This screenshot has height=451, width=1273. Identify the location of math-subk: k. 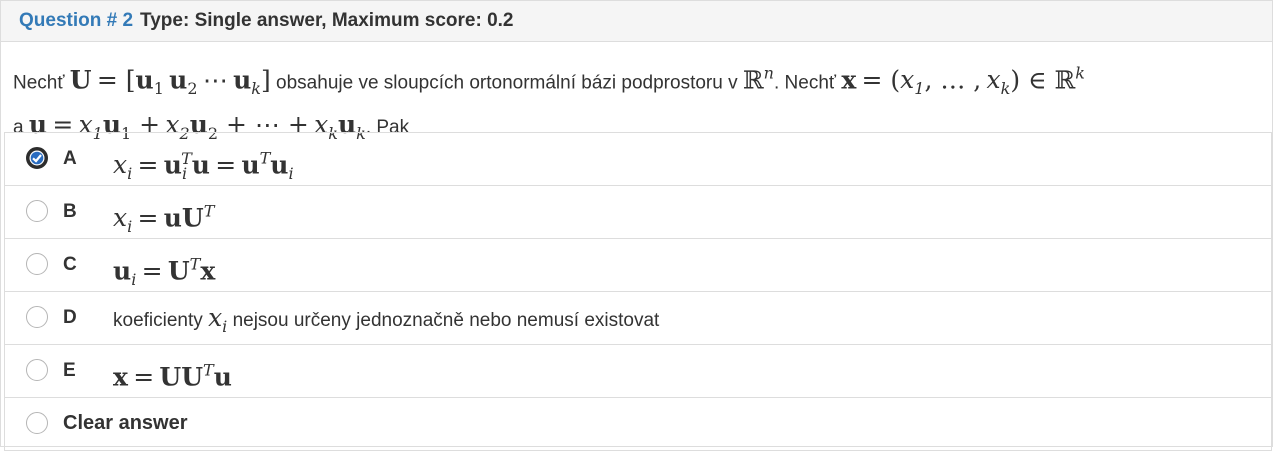
(256, 89).